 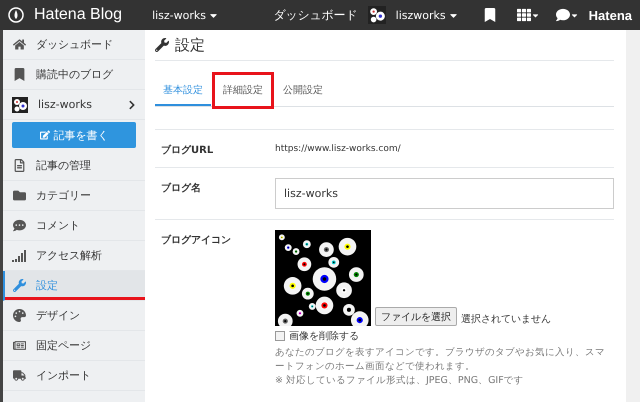 I want to click on speech-bubble-icon, so click(x=19, y=225).